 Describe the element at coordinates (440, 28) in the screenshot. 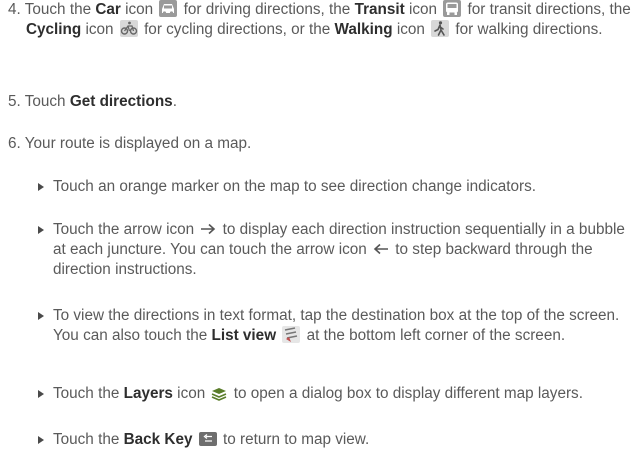

I see `walking-person-icon` at that location.